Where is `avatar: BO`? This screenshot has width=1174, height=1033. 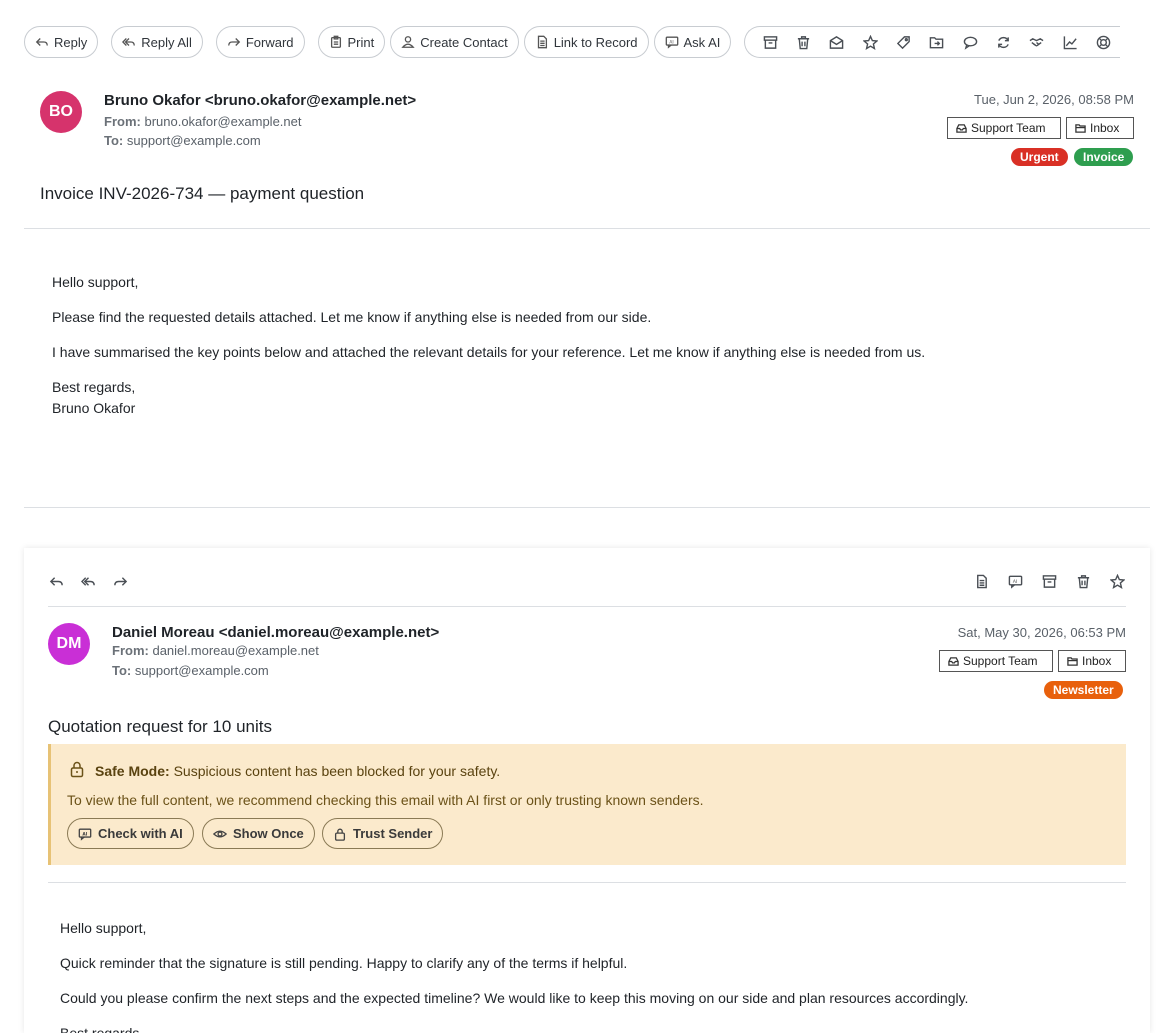
avatar: BO is located at coordinates (61, 112).